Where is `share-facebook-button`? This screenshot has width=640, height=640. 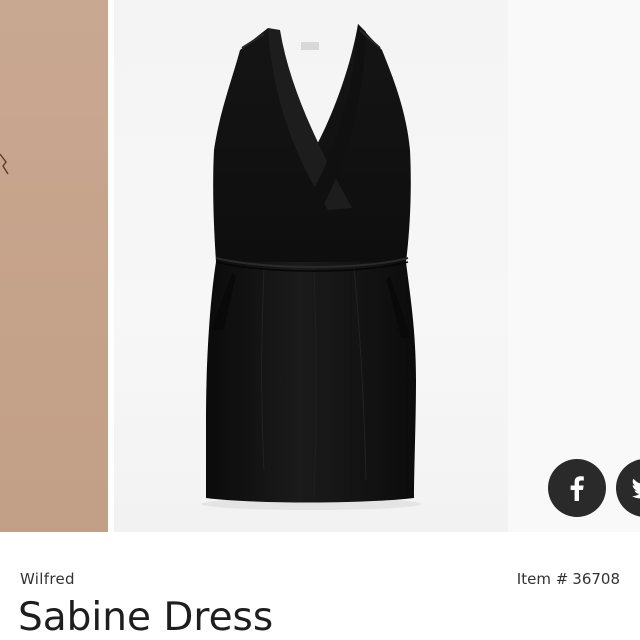
share-facebook-button is located at coordinates (577, 488).